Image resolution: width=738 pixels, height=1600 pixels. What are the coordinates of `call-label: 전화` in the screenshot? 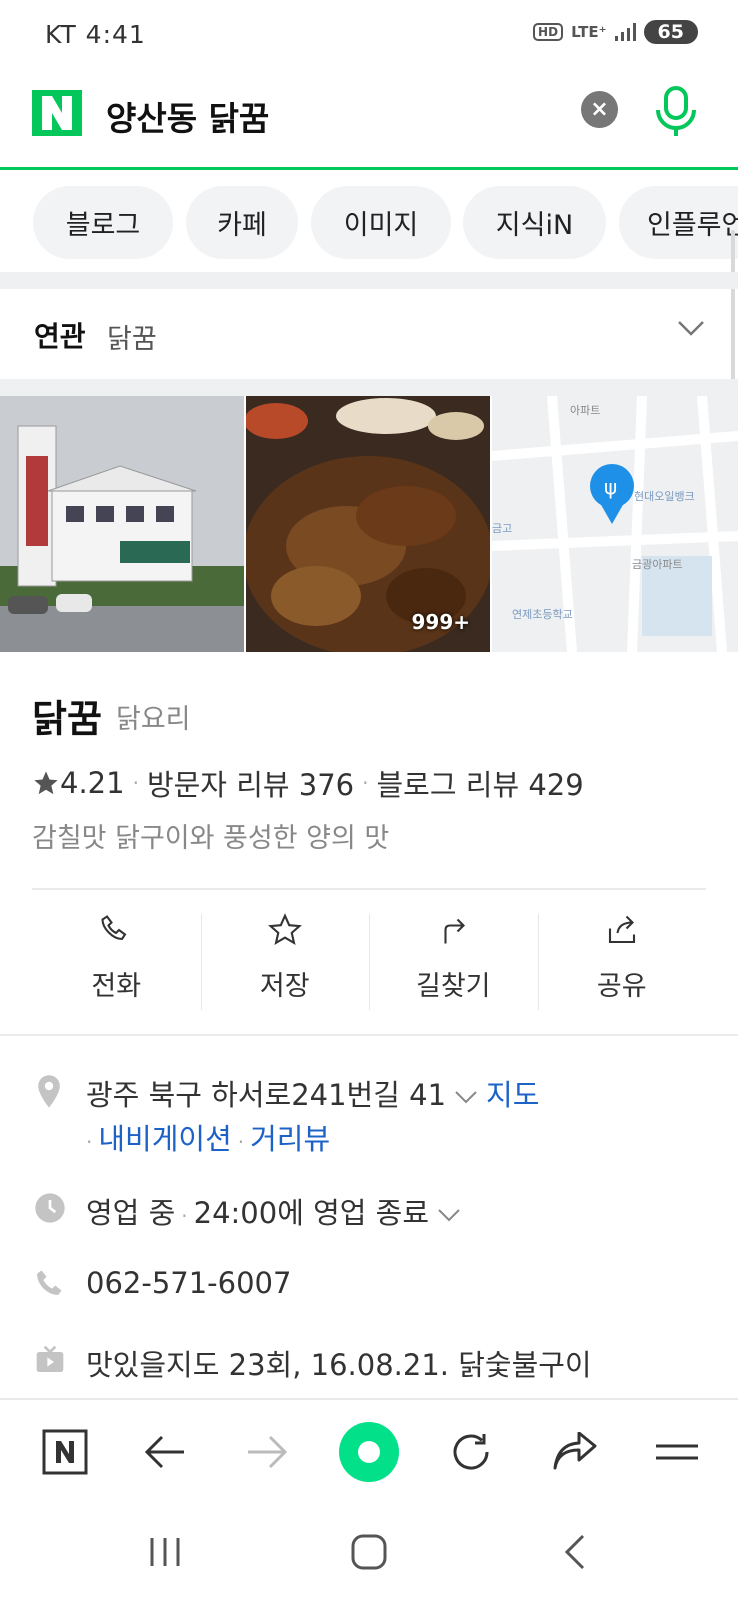 It's located at (116, 986).